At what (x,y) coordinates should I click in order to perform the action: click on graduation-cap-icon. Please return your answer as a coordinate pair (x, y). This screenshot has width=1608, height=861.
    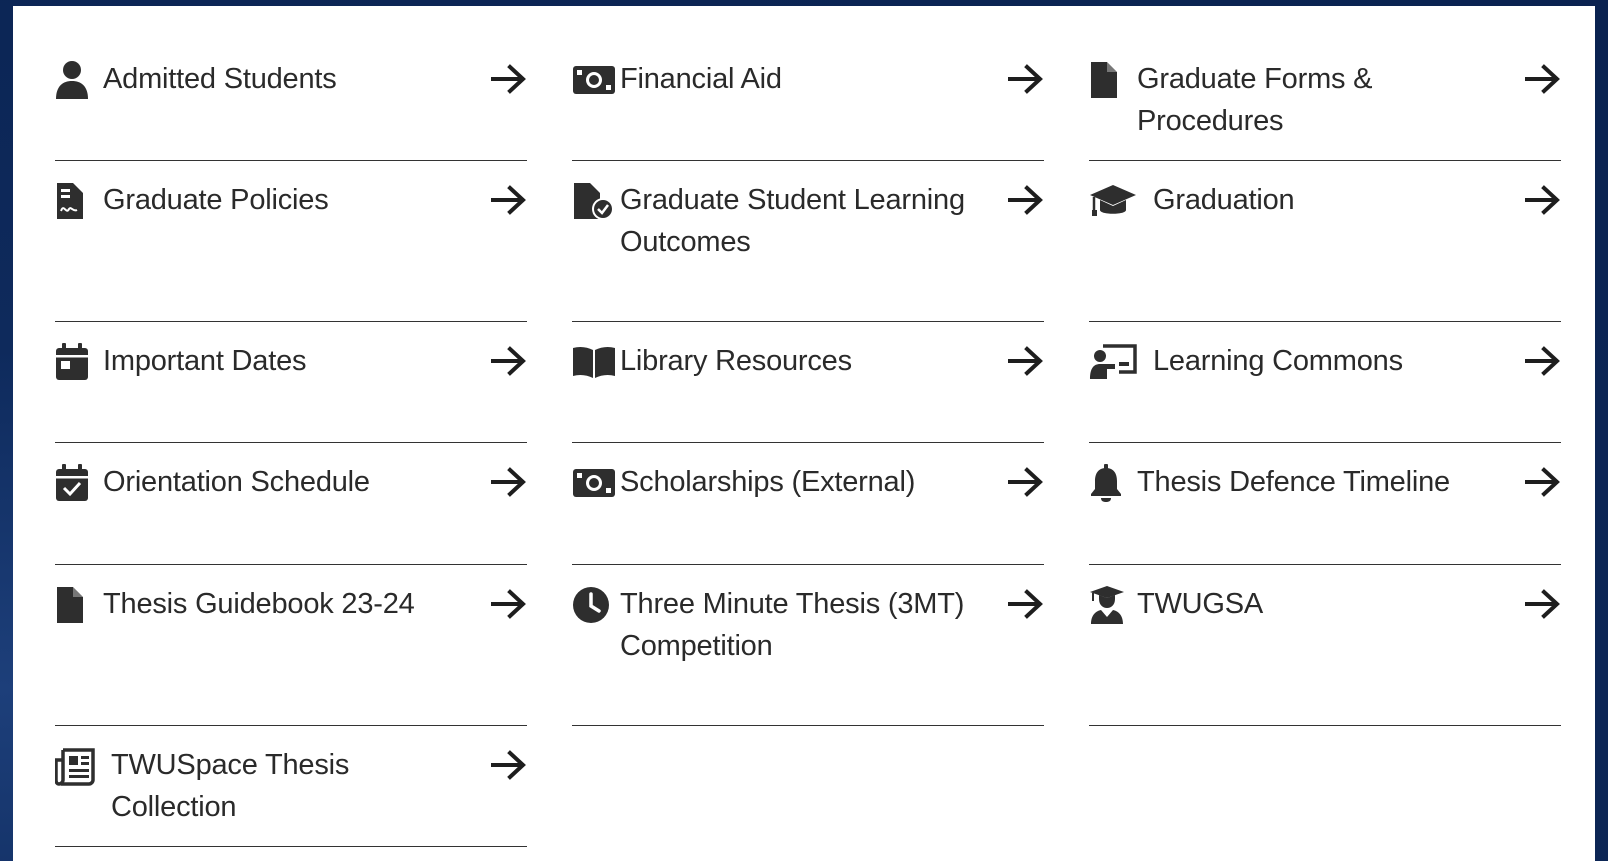
    Looking at the image, I should click on (1121, 201).